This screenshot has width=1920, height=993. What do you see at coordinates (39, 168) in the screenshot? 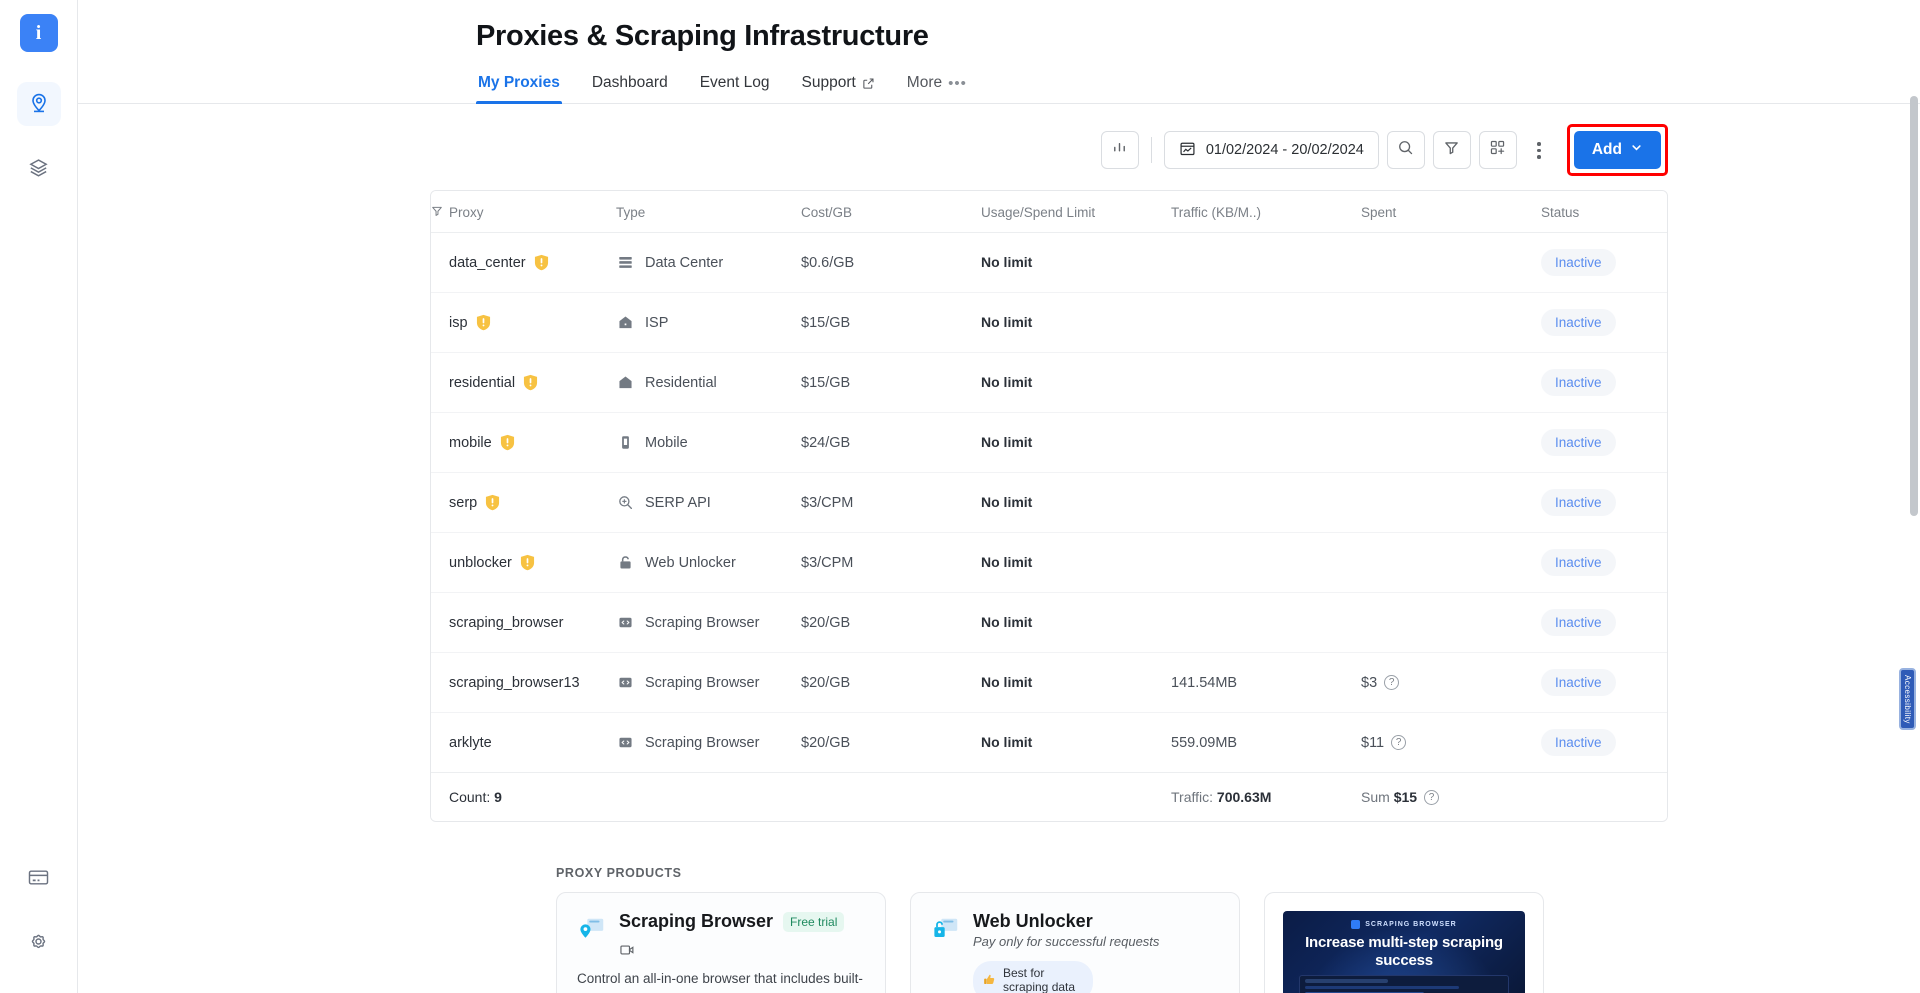
I see `sidebar-item-datasets` at bounding box center [39, 168].